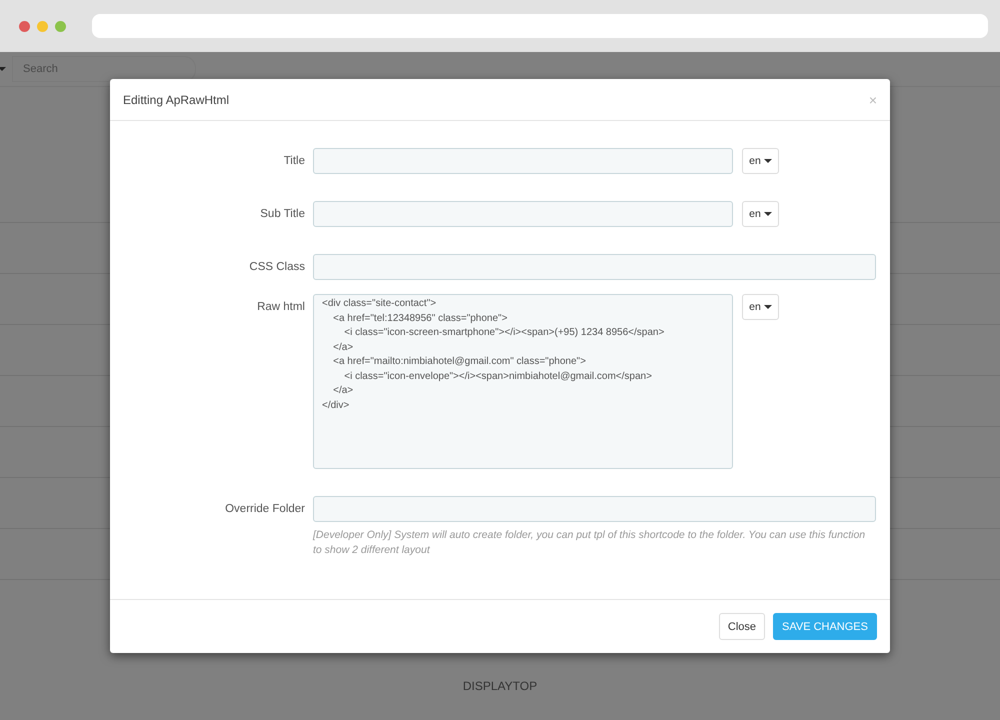 This screenshot has width=1000, height=720. I want to click on section-label: DISPLAYTOP, so click(500, 686).